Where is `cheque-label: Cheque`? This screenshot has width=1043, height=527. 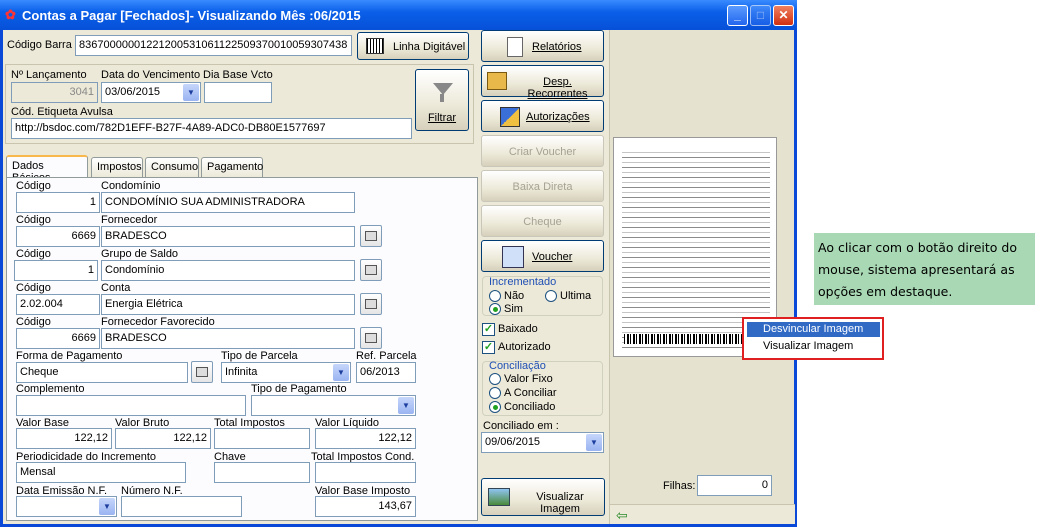
cheque-label: Cheque is located at coordinates (542, 222).